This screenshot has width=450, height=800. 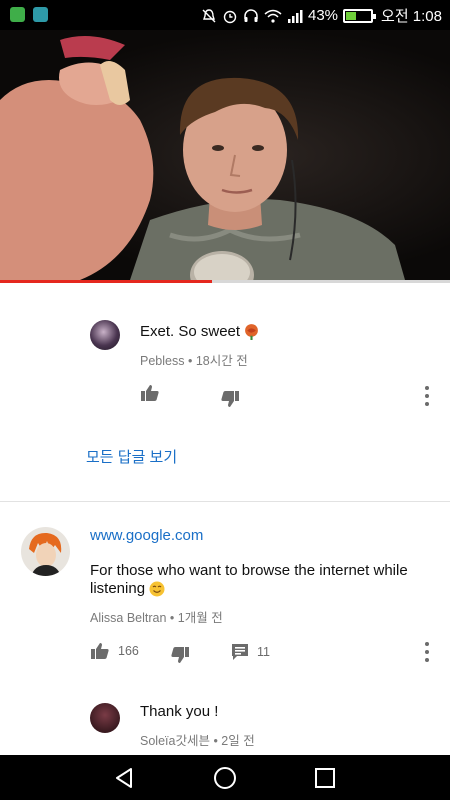 What do you see at coordinates (105, 718) in the screenshot?
I see `avatar-soleia` at bounding box center [105, 718].